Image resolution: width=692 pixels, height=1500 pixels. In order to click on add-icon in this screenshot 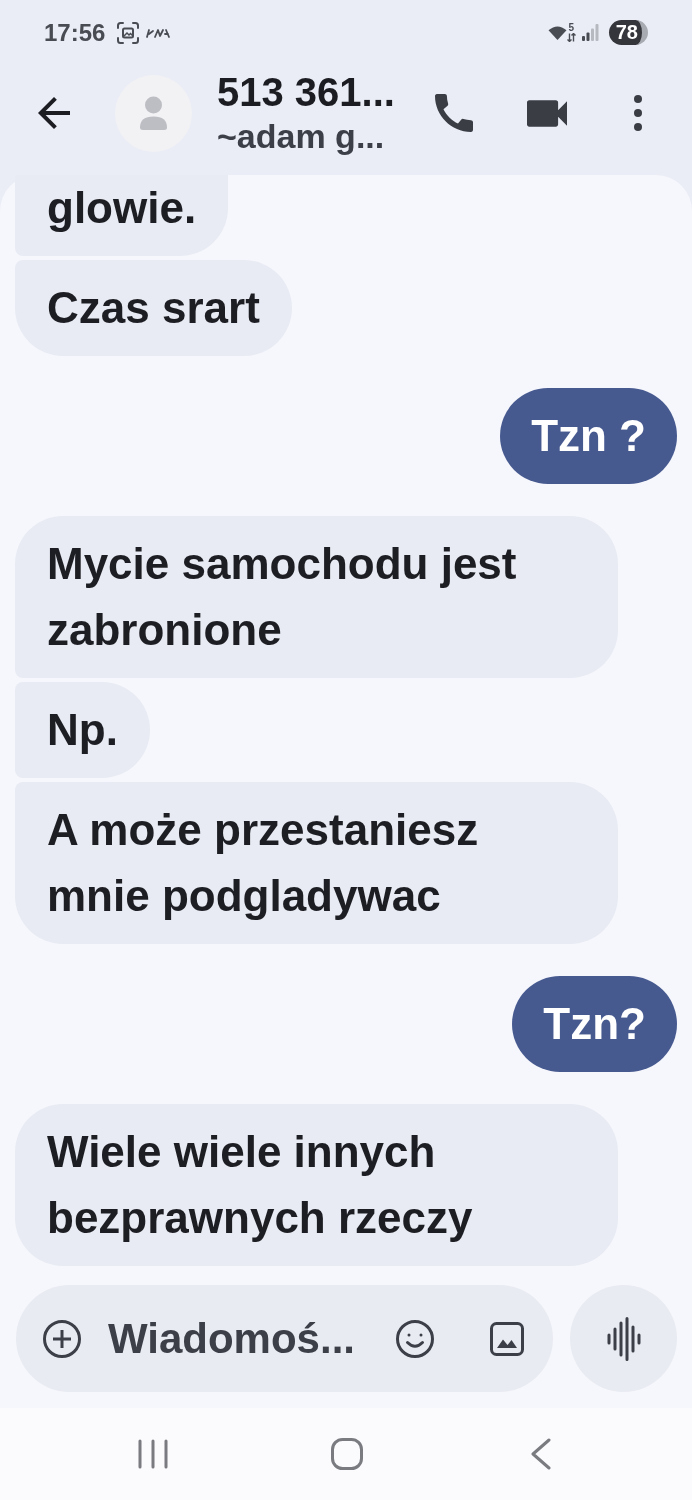, I will do `click(62, 1338)`.